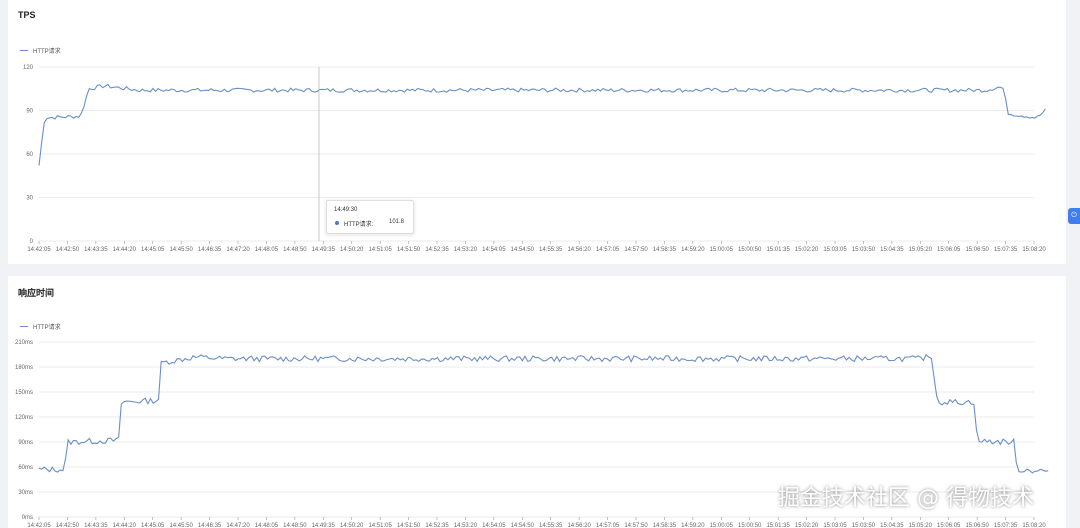  What do you see at coordinates (68, 250) in the screenshot?
I see `tps-x-tick-label: 14:42:50` at bounding box center [68, 250].